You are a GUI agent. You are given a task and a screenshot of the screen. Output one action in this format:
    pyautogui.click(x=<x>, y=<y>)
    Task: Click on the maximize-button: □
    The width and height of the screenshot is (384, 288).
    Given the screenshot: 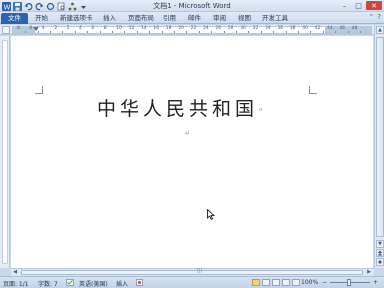 What is the action you would take?
    pyautogui.click(x=358, y=5)
    